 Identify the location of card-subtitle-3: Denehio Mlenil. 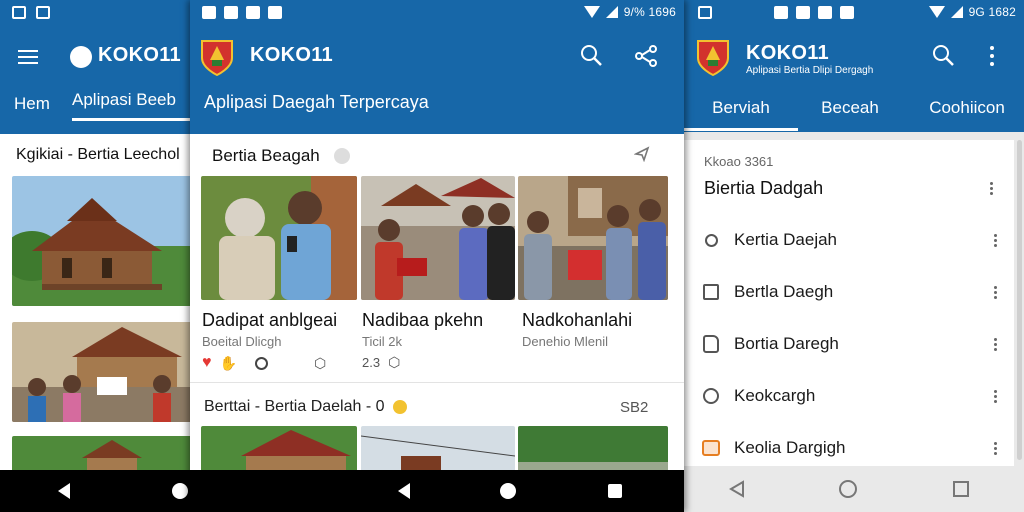
(565, 341).